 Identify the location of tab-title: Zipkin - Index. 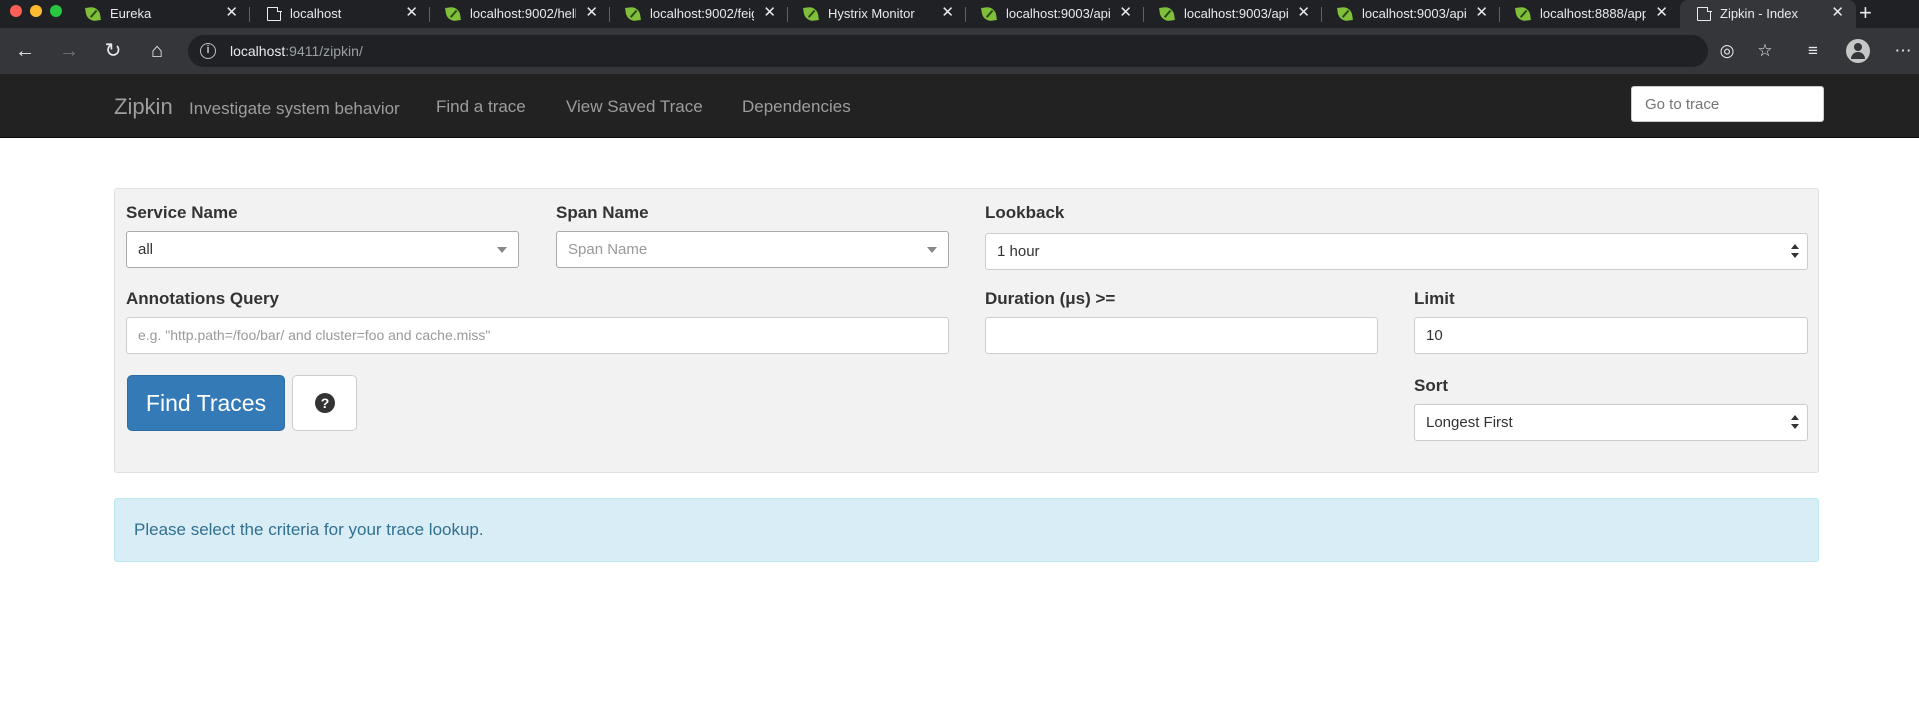
(1759, 13).